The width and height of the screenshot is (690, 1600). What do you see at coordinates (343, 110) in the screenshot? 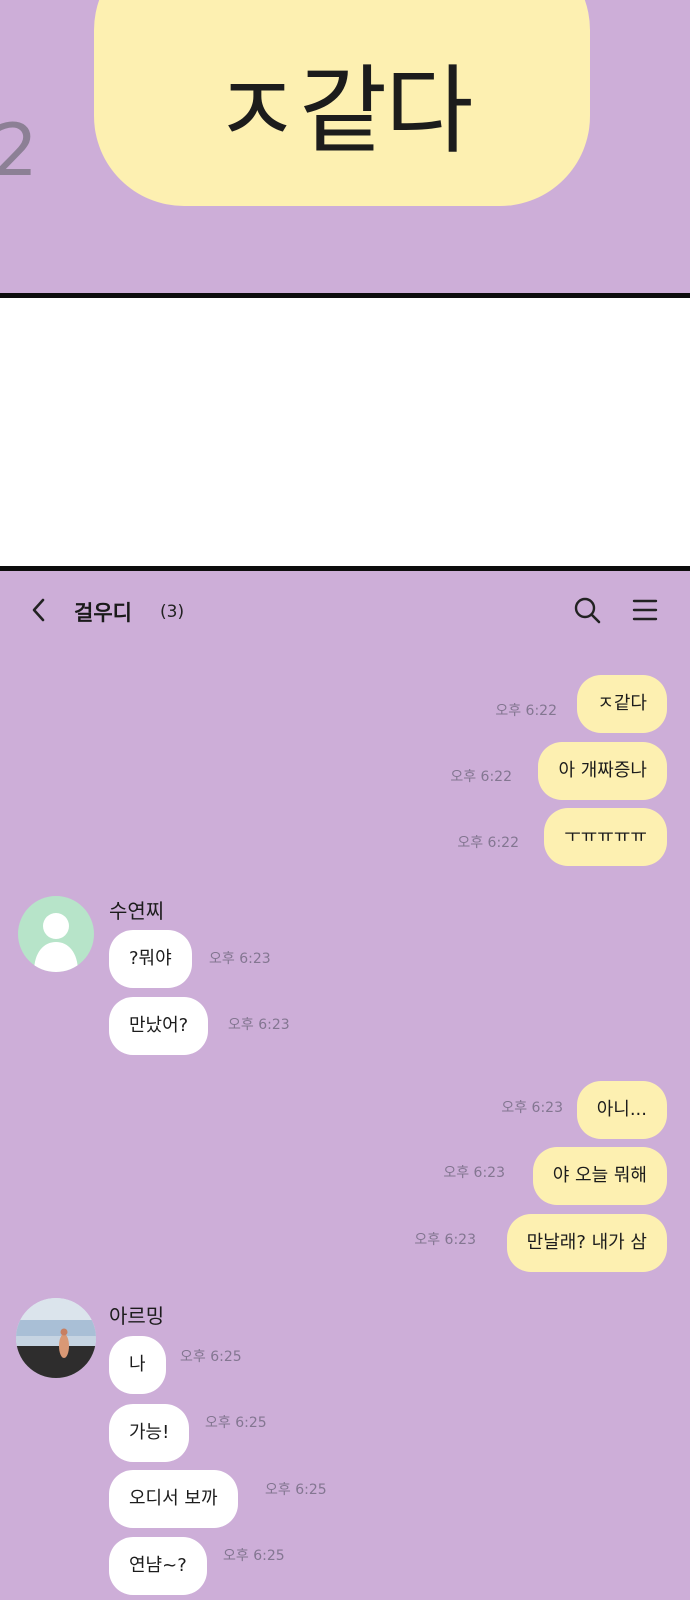
I see `zoomed-message-text: ㅈ같다` at bounding box center [343, 110].